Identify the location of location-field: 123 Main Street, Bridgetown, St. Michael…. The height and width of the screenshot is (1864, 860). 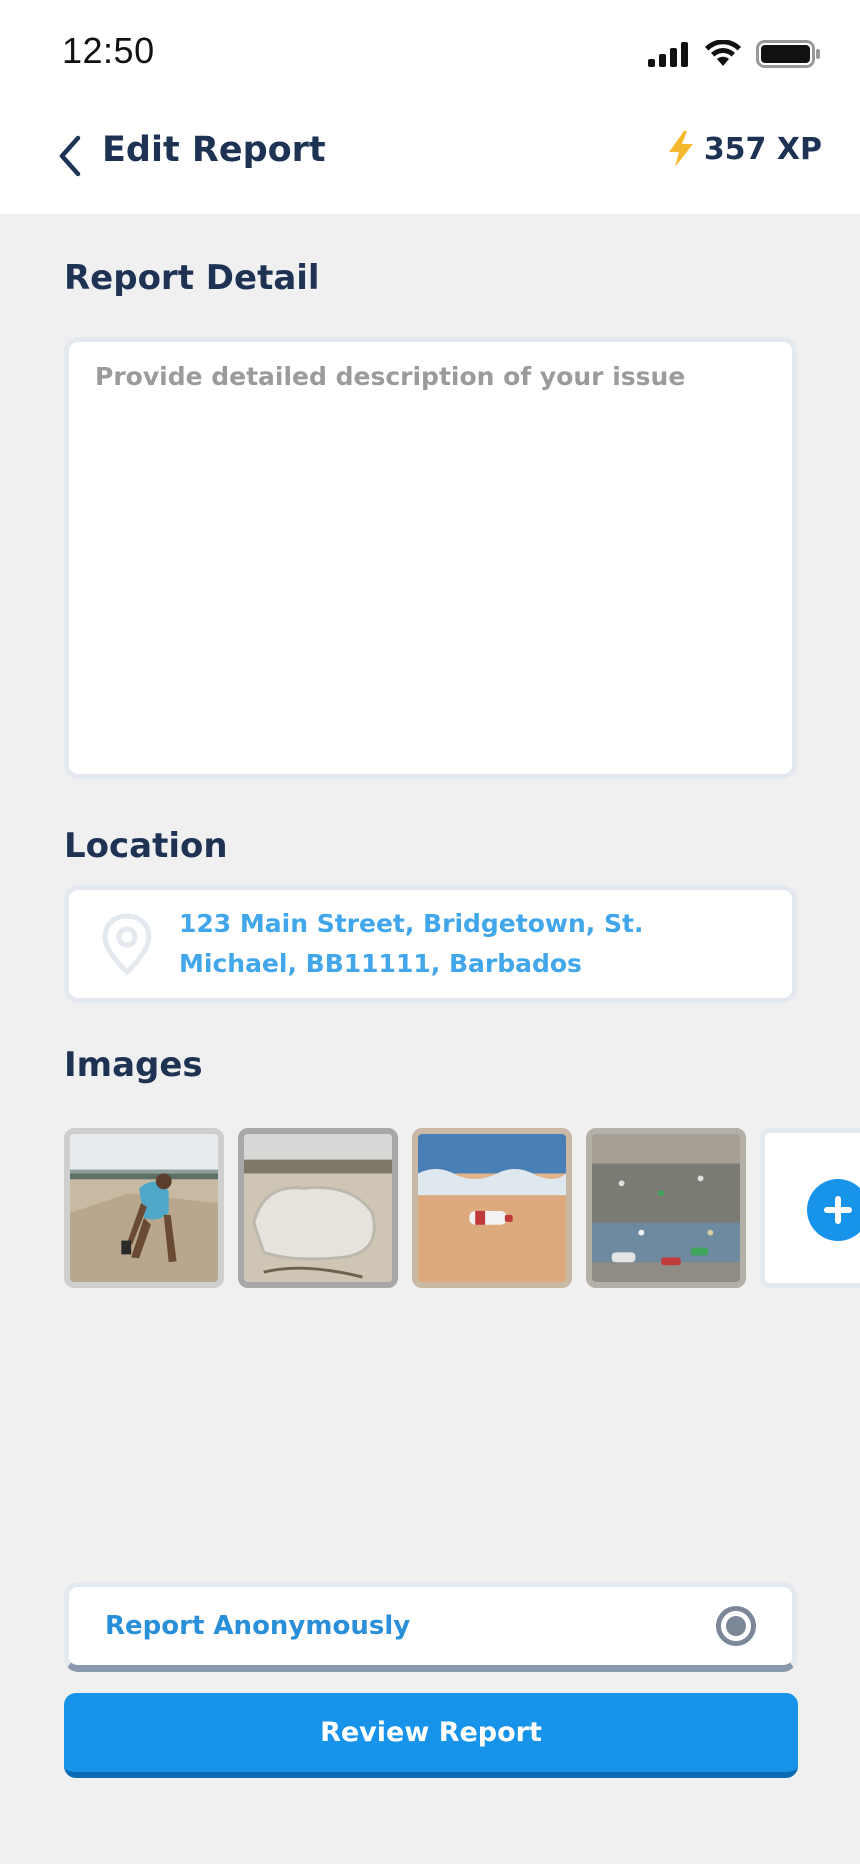
(430, 944).